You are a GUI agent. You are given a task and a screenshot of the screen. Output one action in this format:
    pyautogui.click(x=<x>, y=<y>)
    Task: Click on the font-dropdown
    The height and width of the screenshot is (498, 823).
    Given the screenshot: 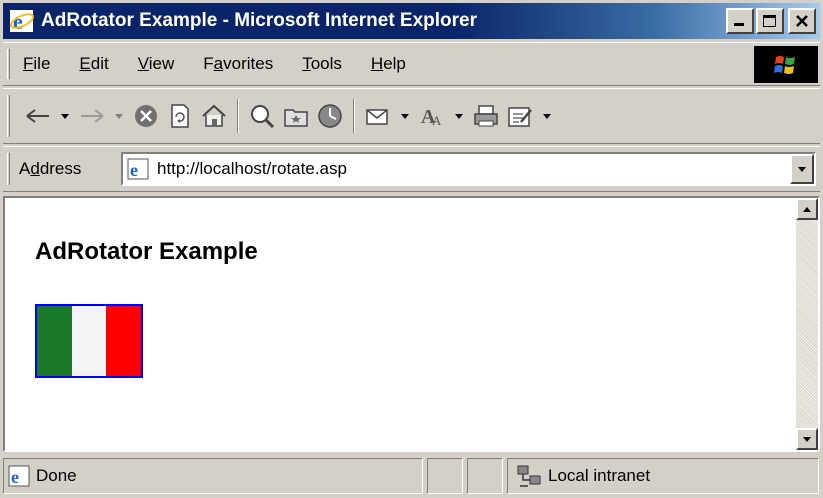 What is the action you would take?
    pyautogui.click(x=459, y=116)
    